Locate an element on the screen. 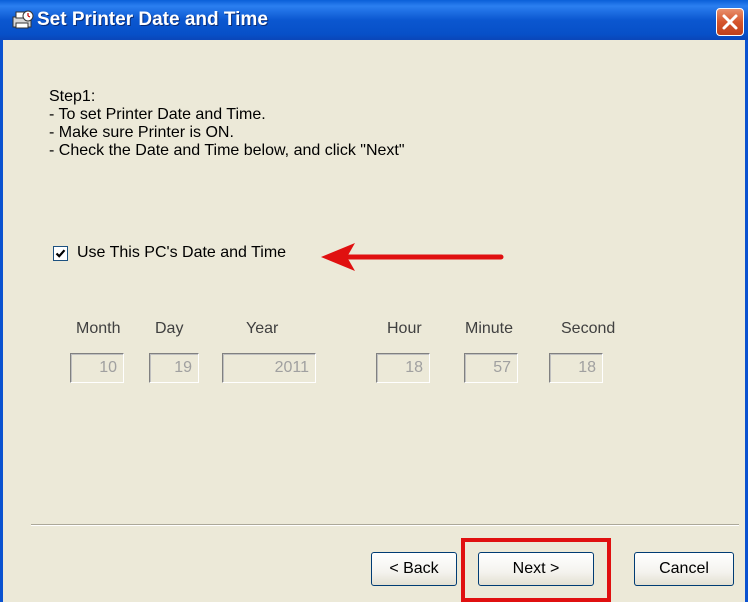 This screenshot has width=748, height=602. second-field: 18 is located at coordinates (576, 368).